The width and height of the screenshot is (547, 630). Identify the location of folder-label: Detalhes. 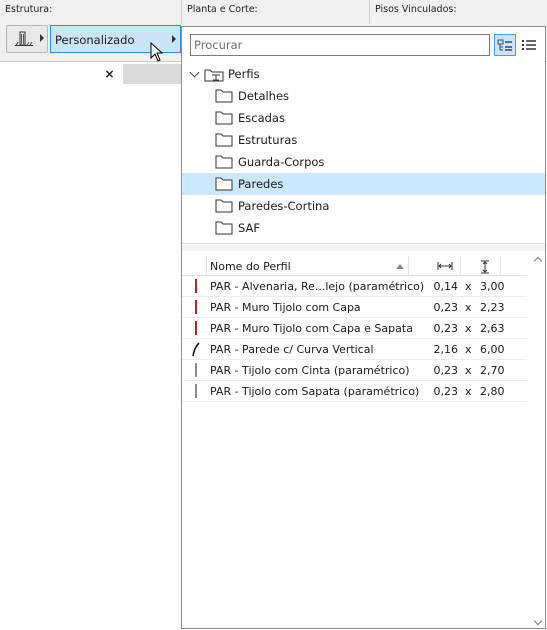
(264, 96).